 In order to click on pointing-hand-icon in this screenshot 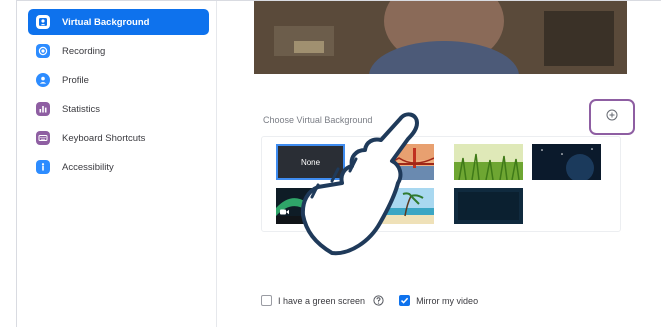, I will do `click(359, 184)`.